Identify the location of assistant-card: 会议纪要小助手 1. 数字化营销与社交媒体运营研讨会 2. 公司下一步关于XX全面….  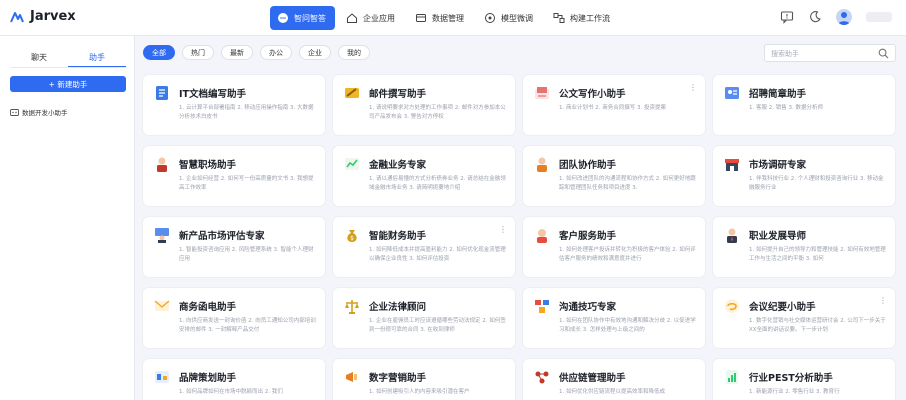
(804, 318).